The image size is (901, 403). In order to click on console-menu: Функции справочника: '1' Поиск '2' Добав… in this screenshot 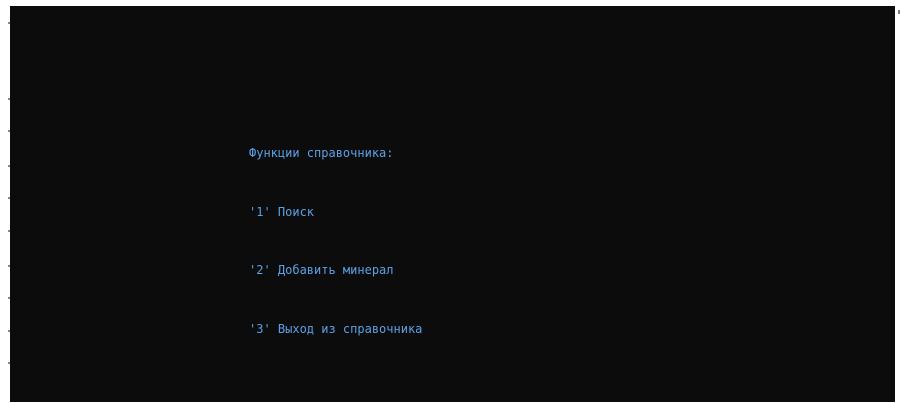, I will do `click(335, 241)`.